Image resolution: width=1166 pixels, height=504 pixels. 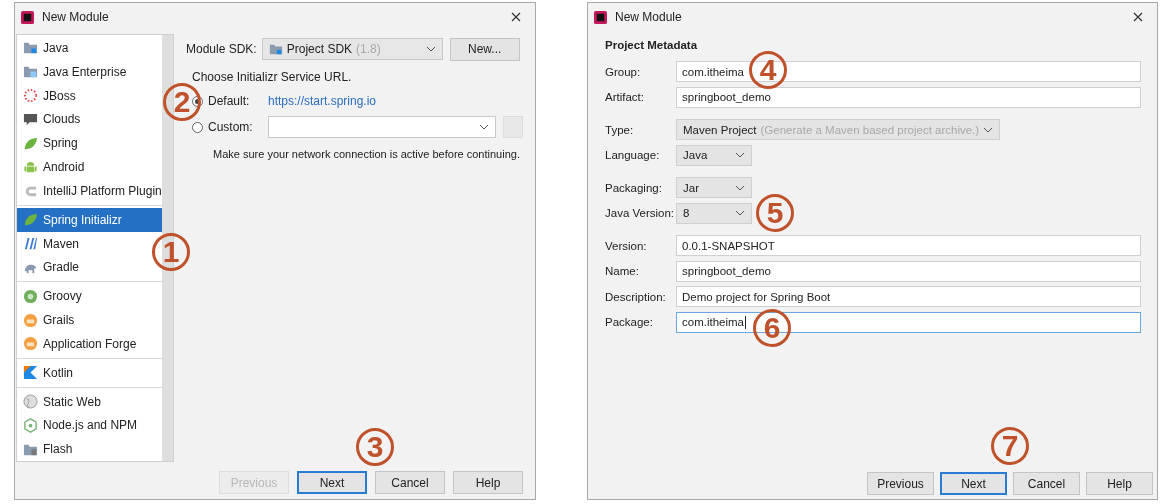 I want to click on dropdown-value: Project SDK, so click(x=319, y=49).